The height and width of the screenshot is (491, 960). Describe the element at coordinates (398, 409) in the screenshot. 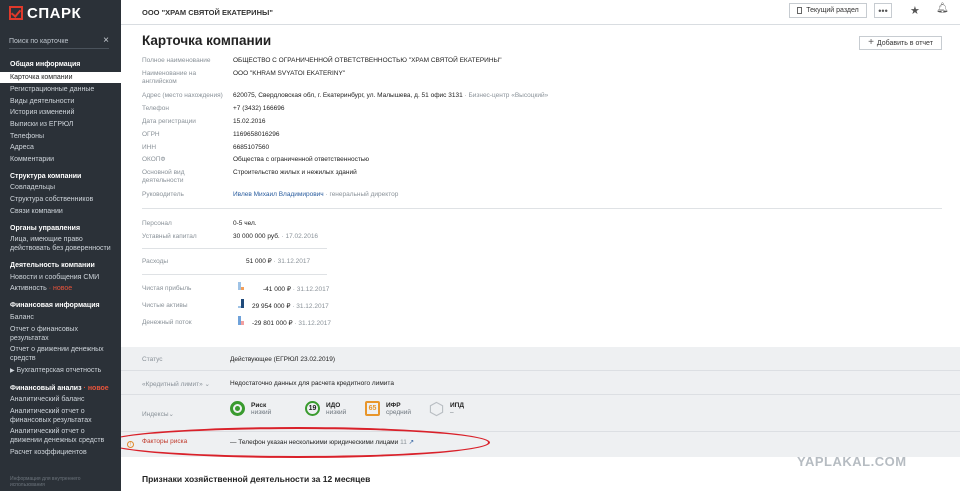

I see `index-ifr-text: ИФР средний` at that location.